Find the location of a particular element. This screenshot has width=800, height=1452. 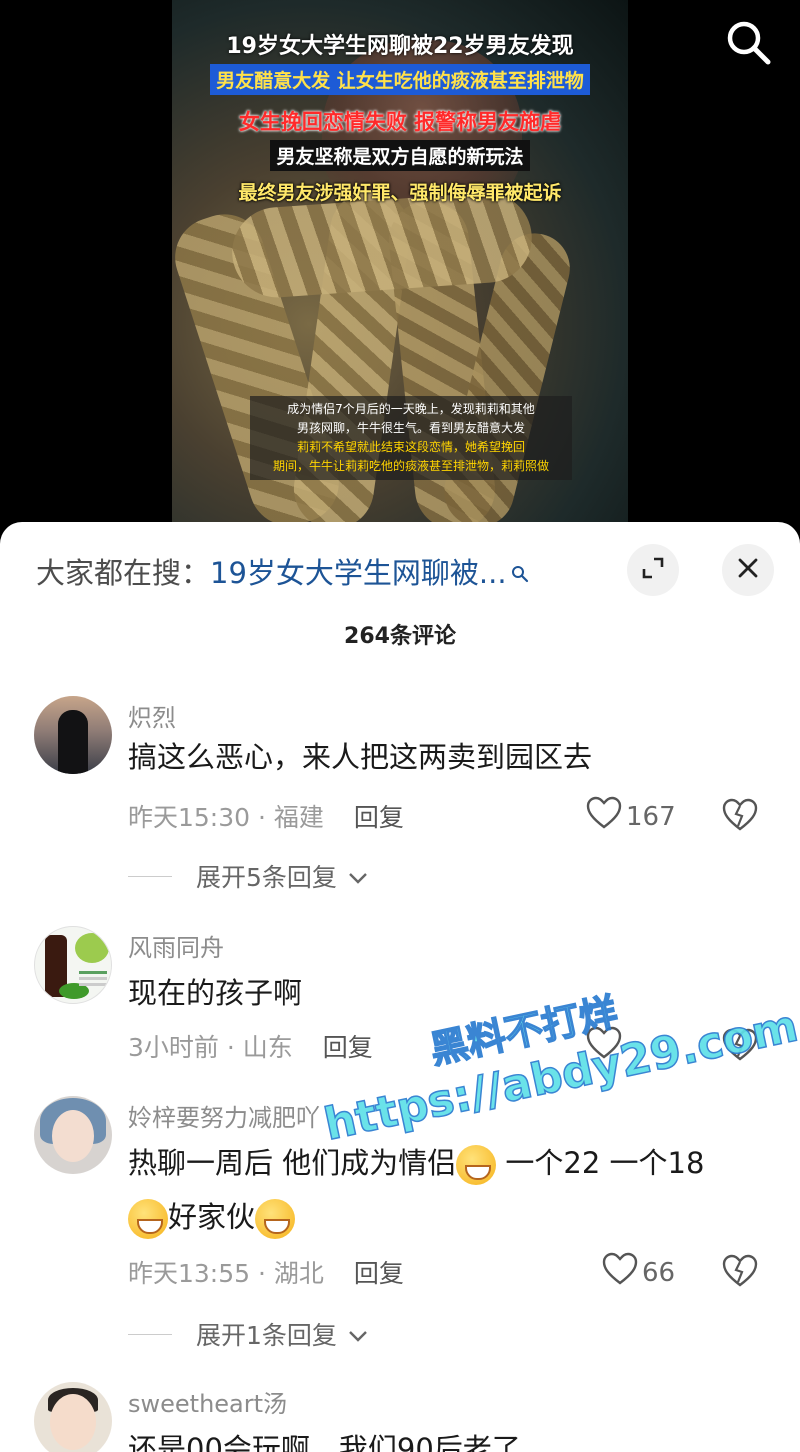

like-button: 167 is located at coordinates (631, 816).